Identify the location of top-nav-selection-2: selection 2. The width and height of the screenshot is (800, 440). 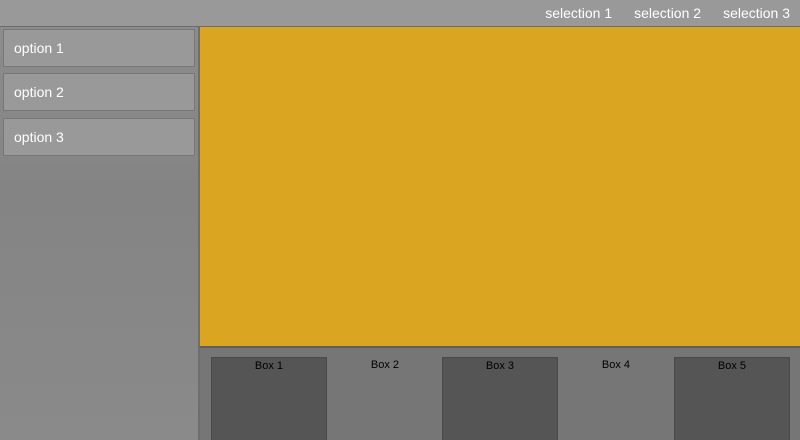
(666, 13).